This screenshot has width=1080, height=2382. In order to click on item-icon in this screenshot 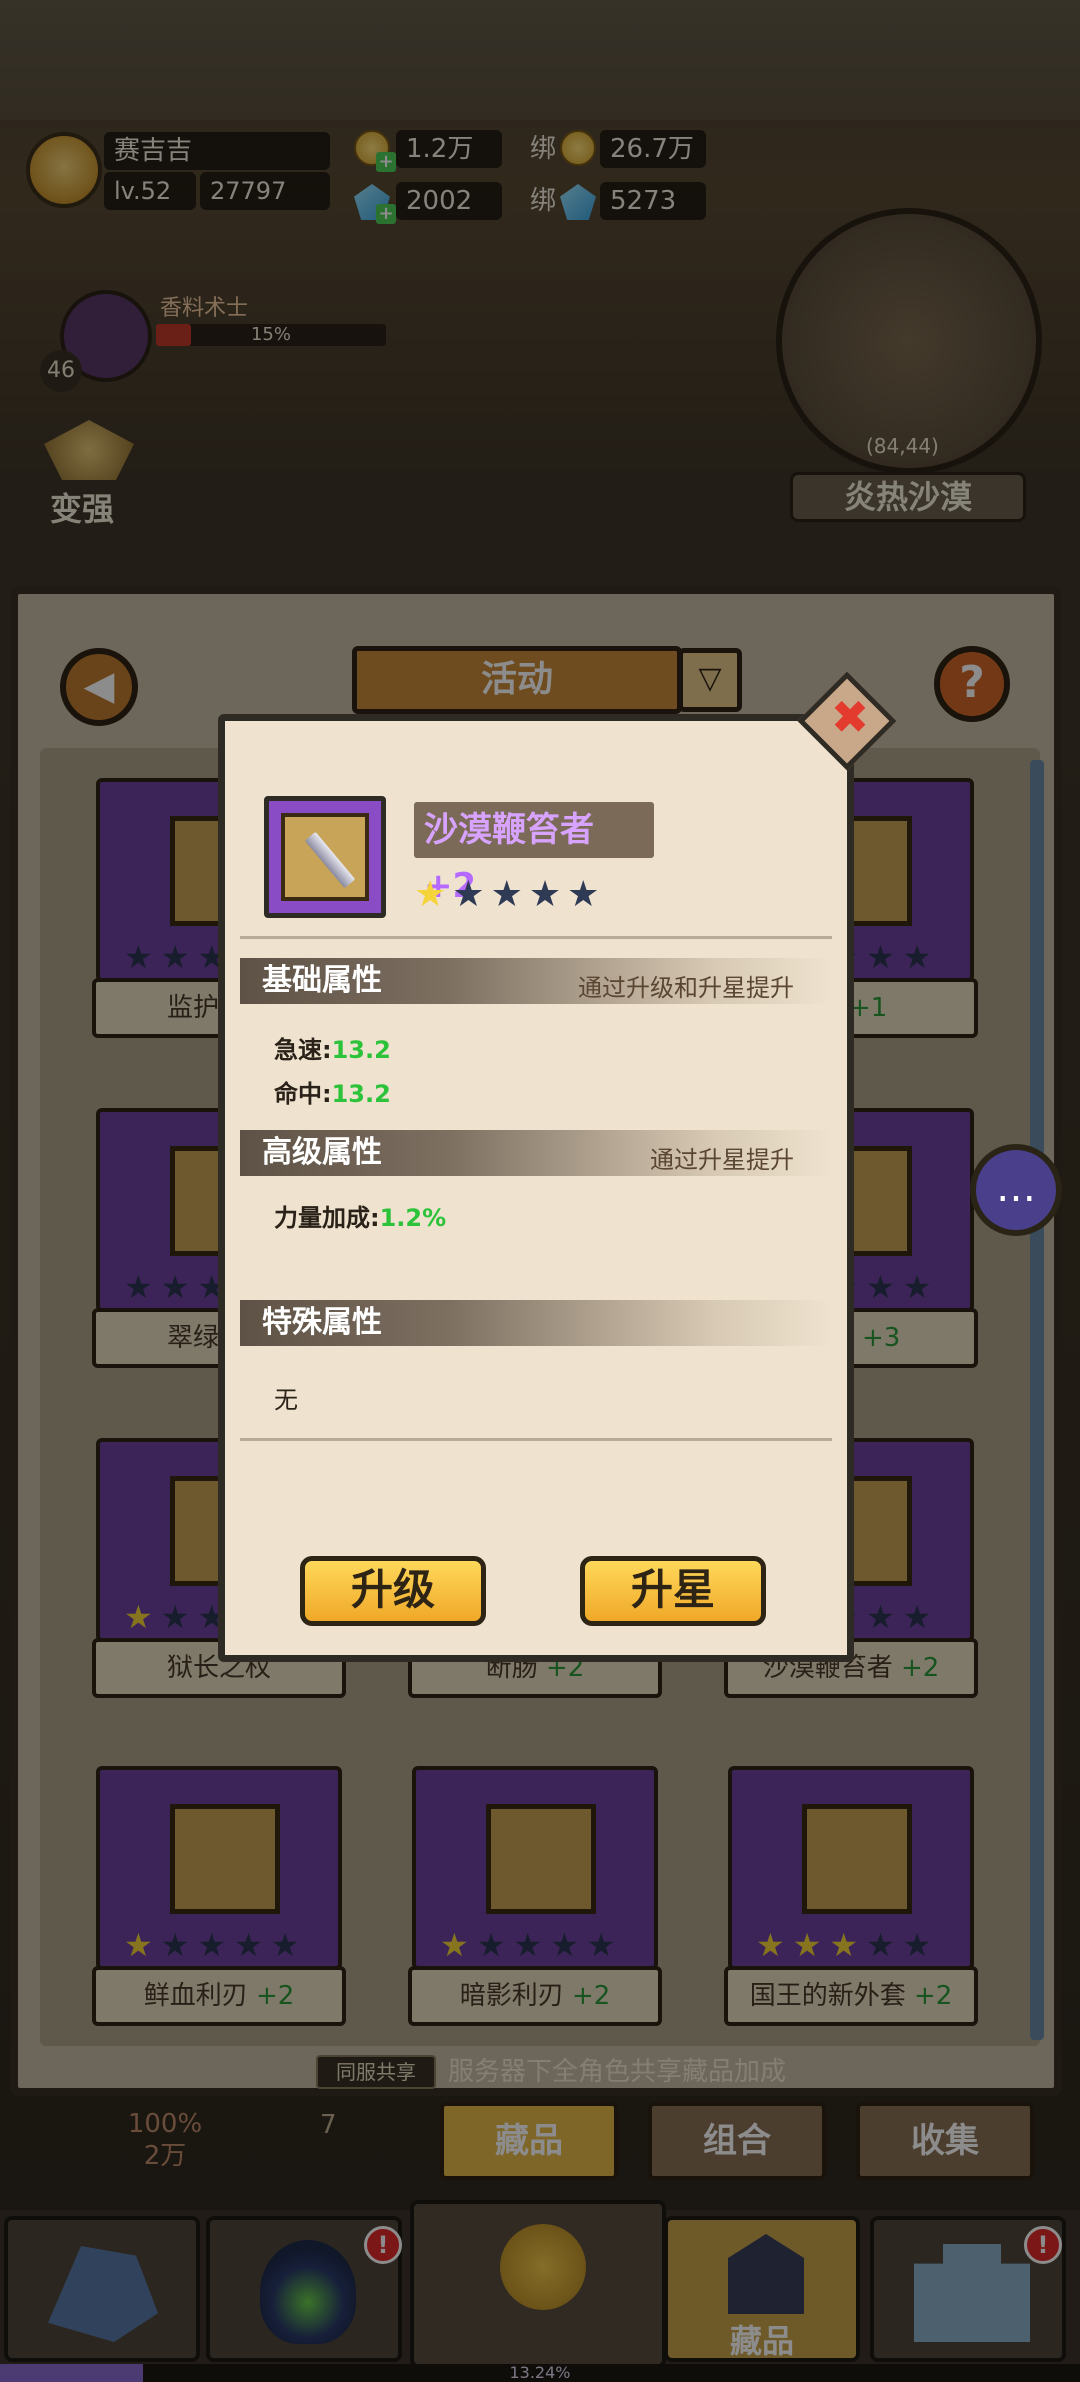, I will do `click(325, 857)`.